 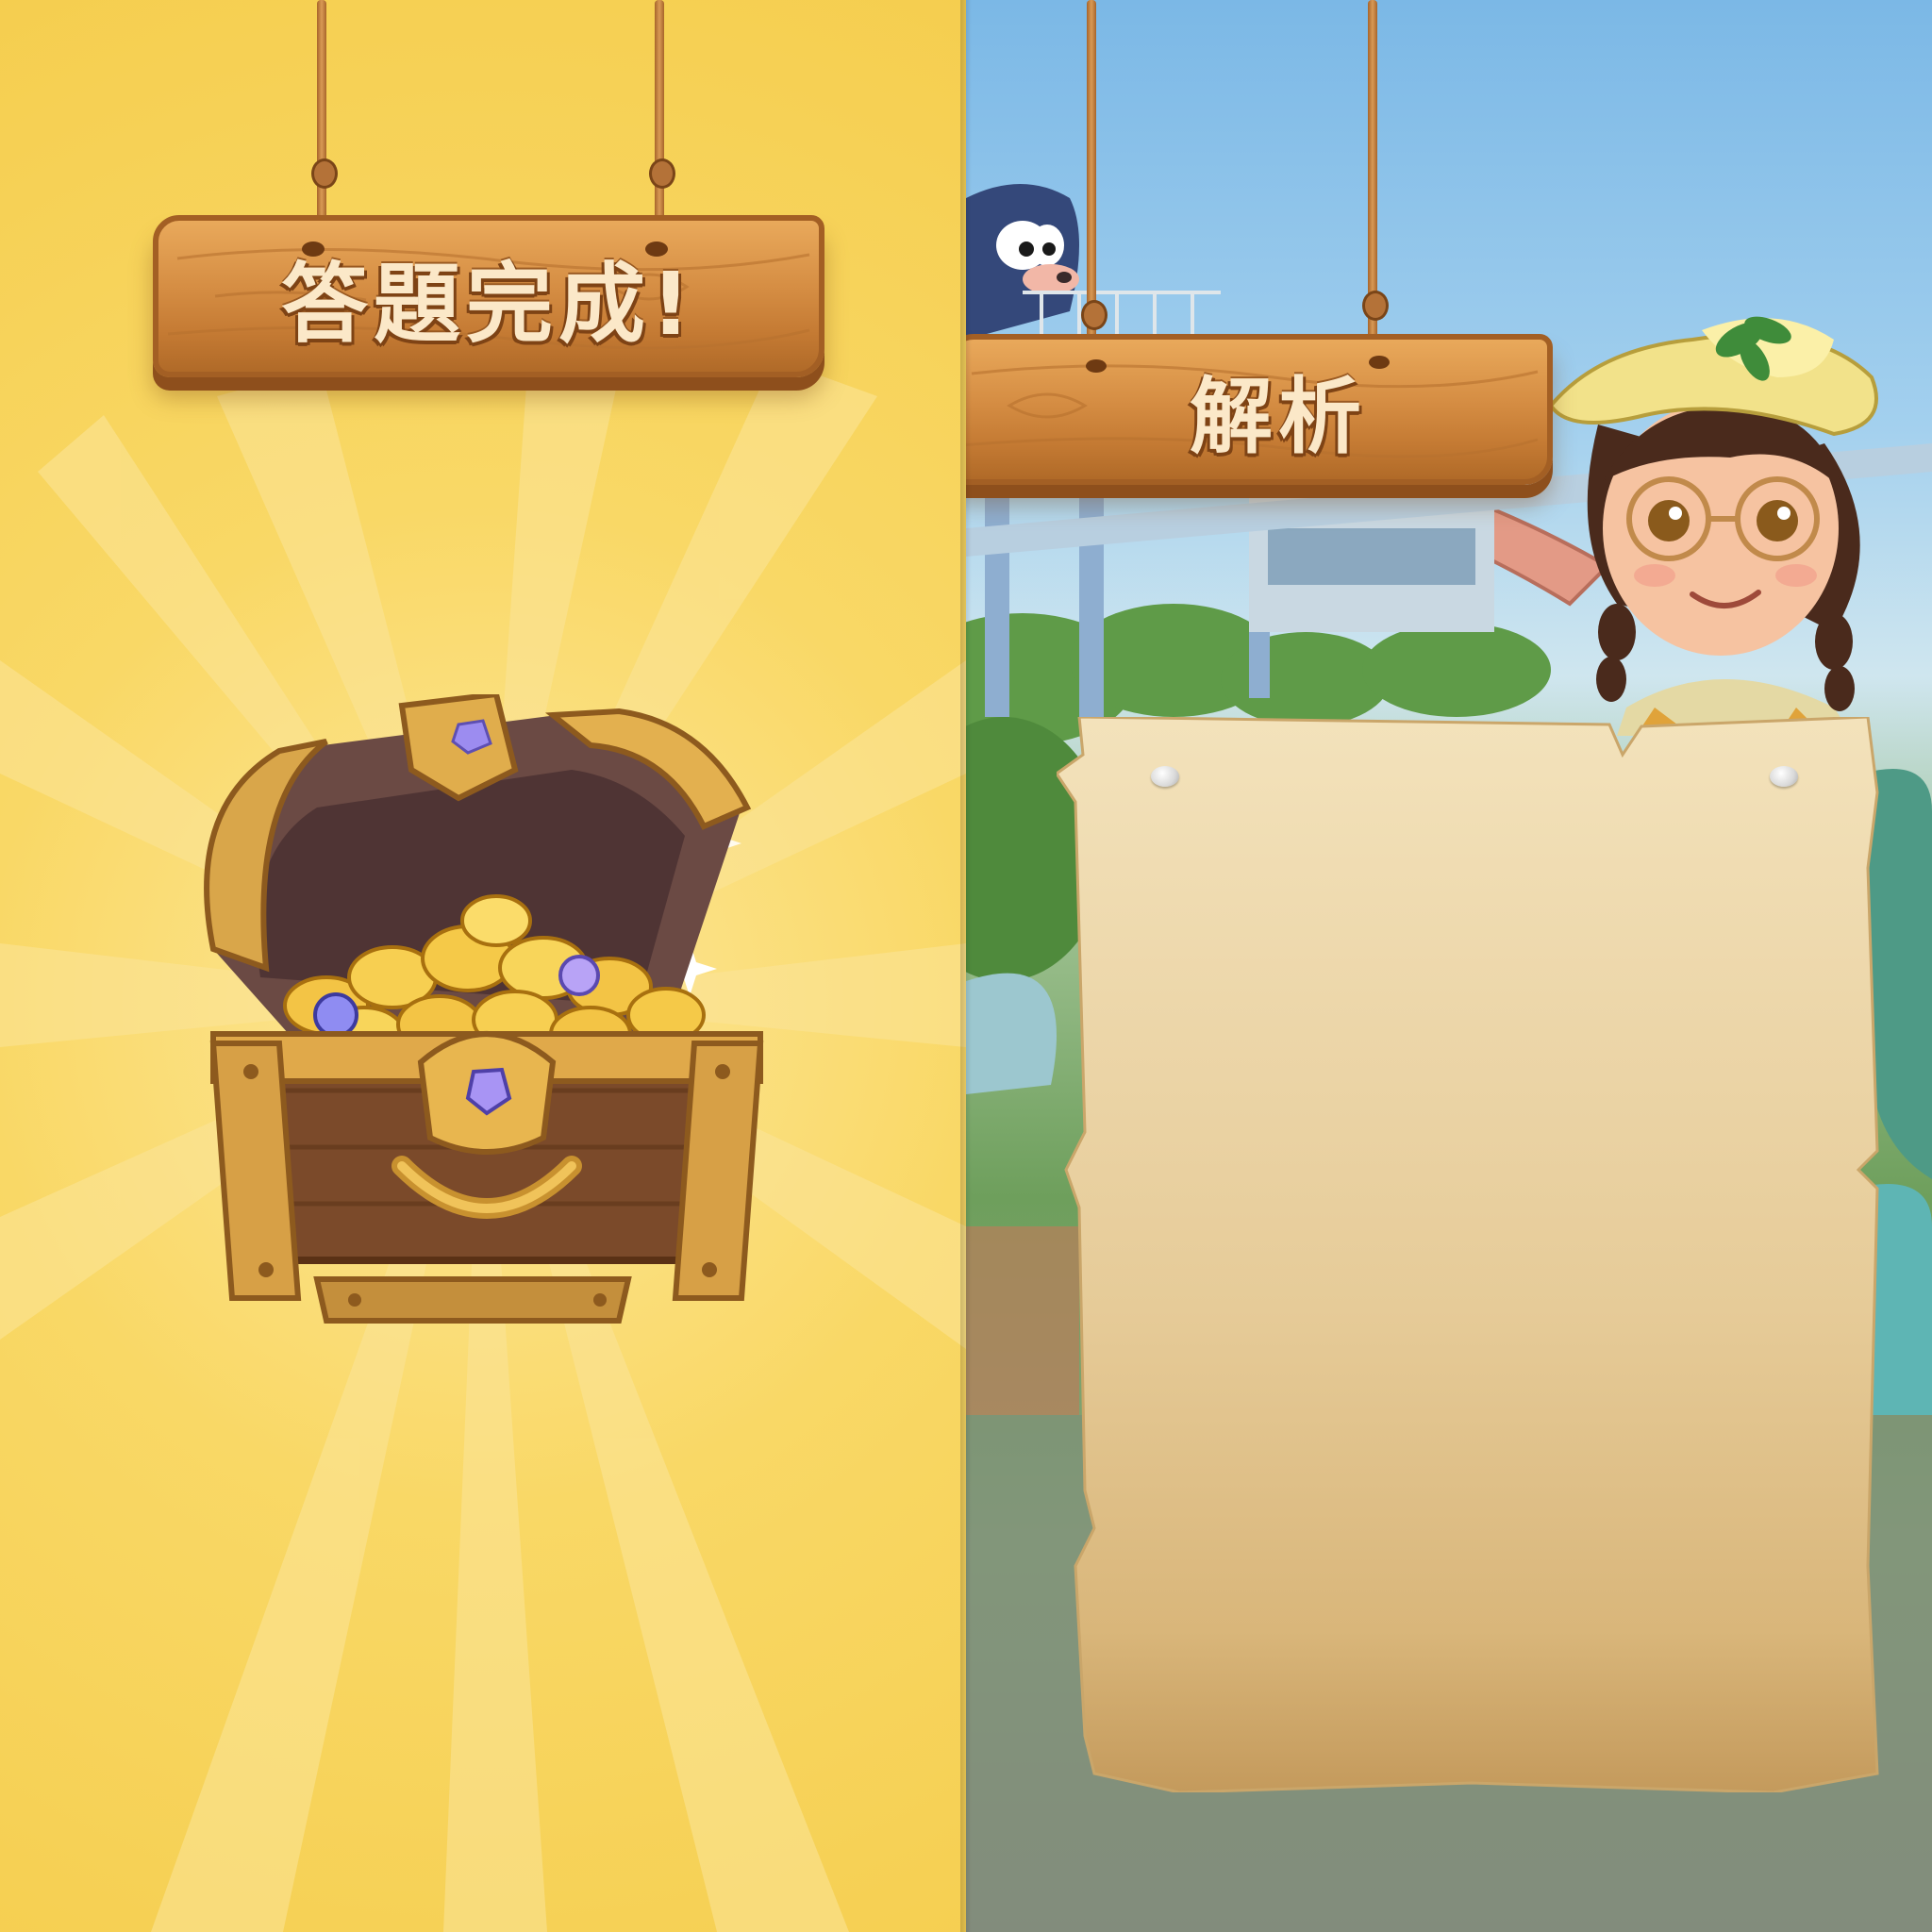 What do you see at coordinates (1713, 526) in the screenshot?
I see `explorer-girl-icon` at bounding box center [1713, 526].